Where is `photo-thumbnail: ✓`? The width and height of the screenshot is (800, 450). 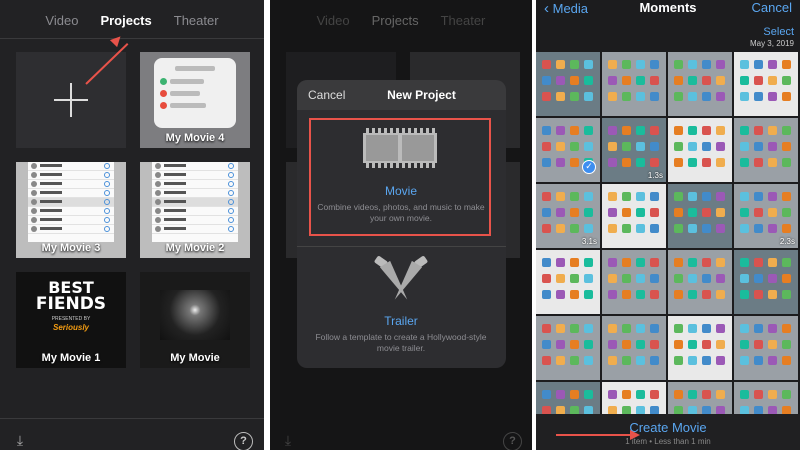 photo-thumbnail: ✓ is located at coordinates (568, 150).